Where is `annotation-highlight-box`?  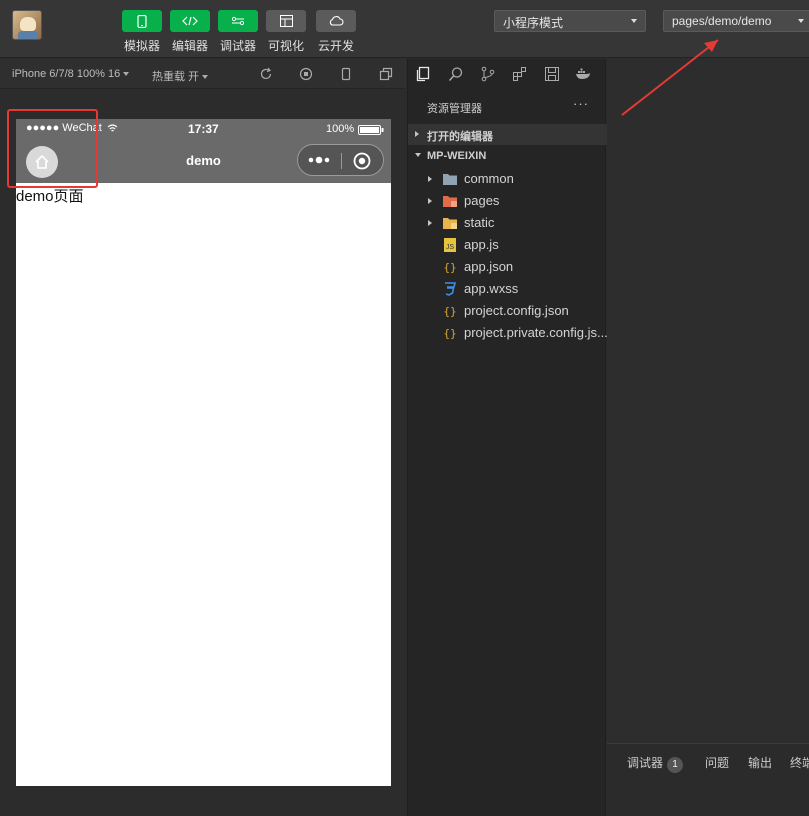 annotation-highlight-box is located at coordinates (52, 148).